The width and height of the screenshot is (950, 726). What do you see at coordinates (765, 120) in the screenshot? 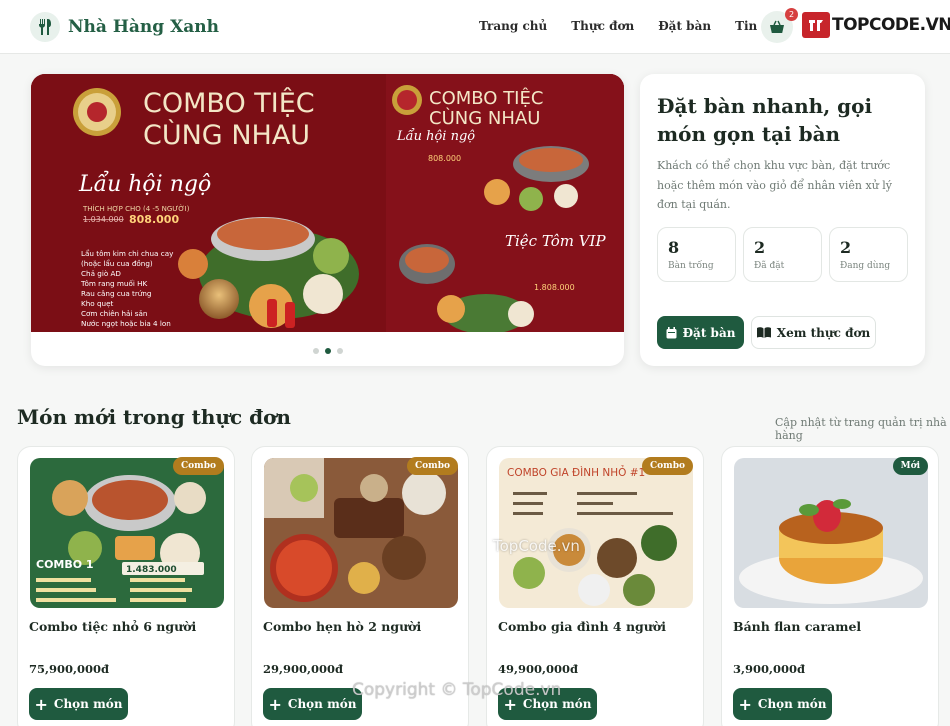
I see `booking-title: Đặt bàn nhanh, gọi món gọn tại bàn` at bounding box center [765, 120].